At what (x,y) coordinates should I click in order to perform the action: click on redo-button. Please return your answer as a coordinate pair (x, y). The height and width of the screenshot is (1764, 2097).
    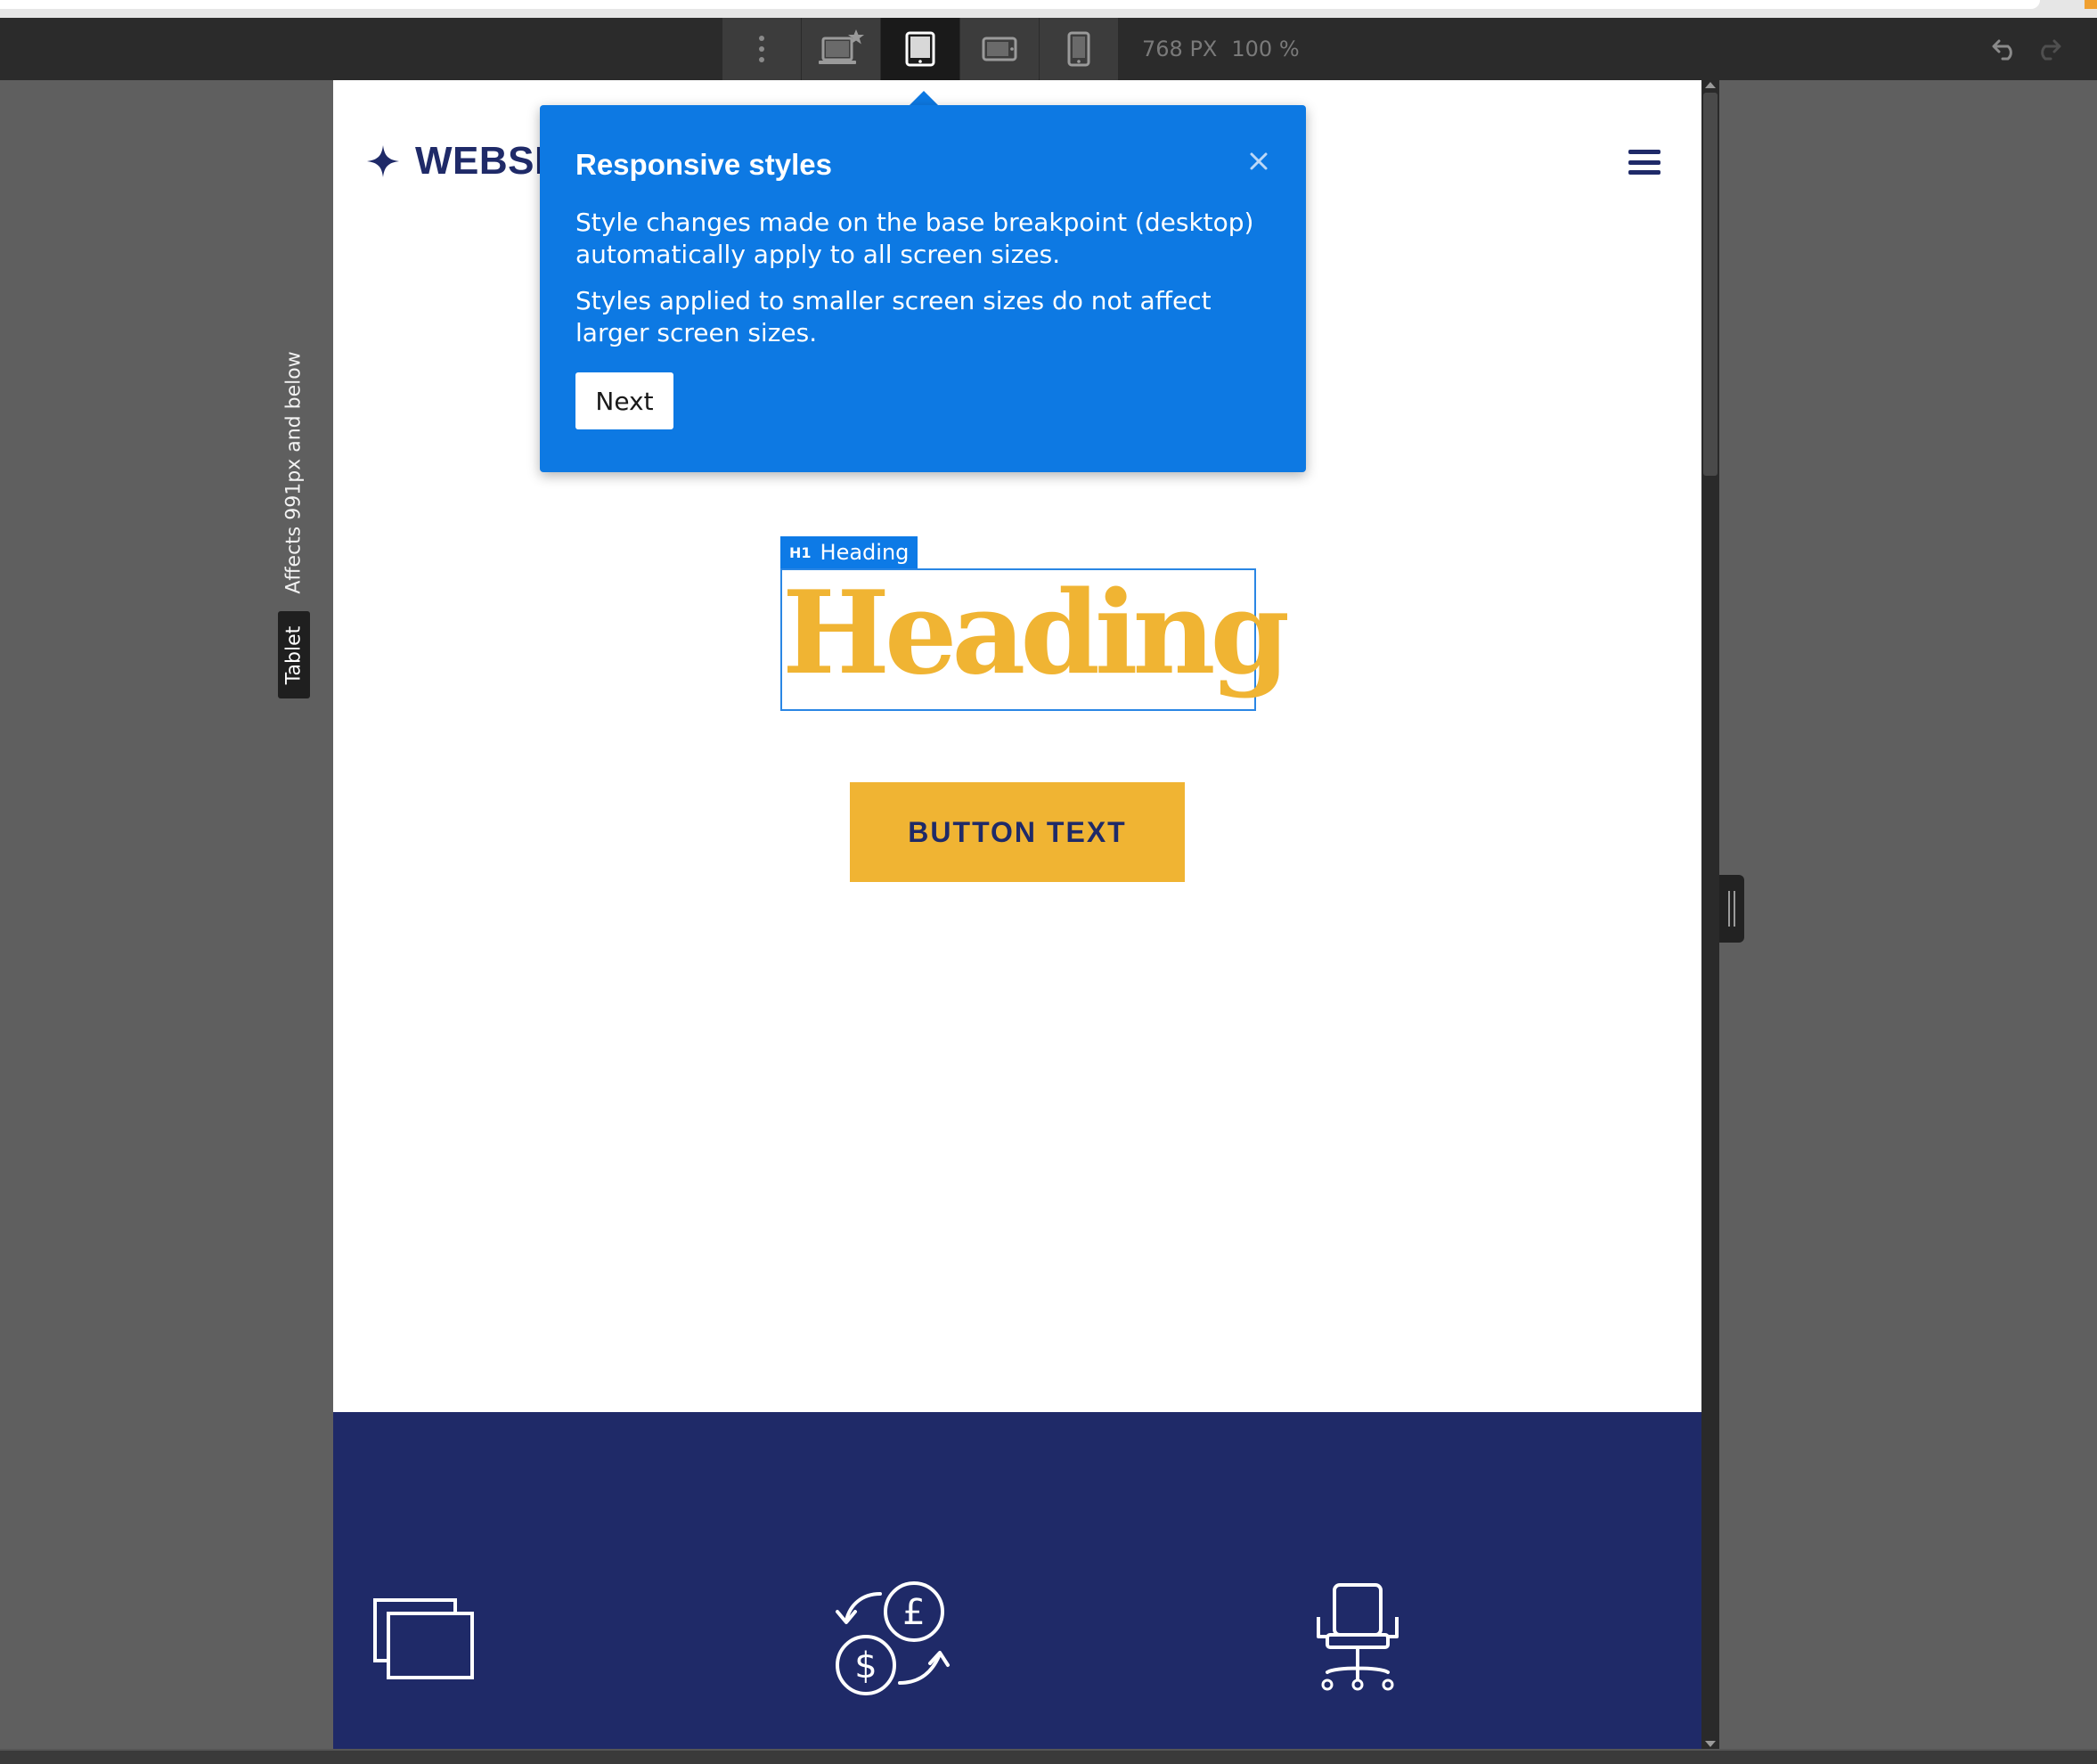
    Looking at the image, I should click on (2048, 49).